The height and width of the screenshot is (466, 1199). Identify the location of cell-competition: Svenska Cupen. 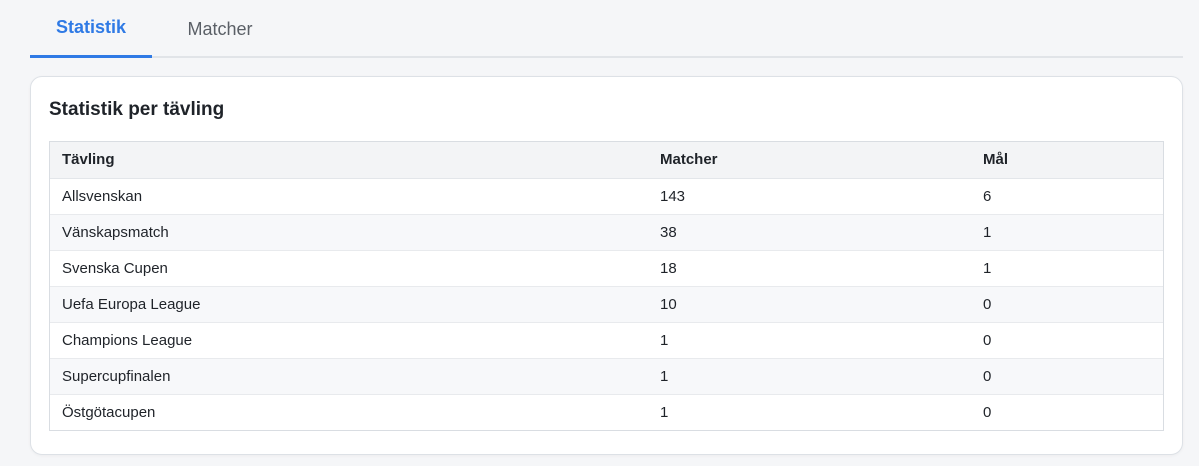
(115, 268).